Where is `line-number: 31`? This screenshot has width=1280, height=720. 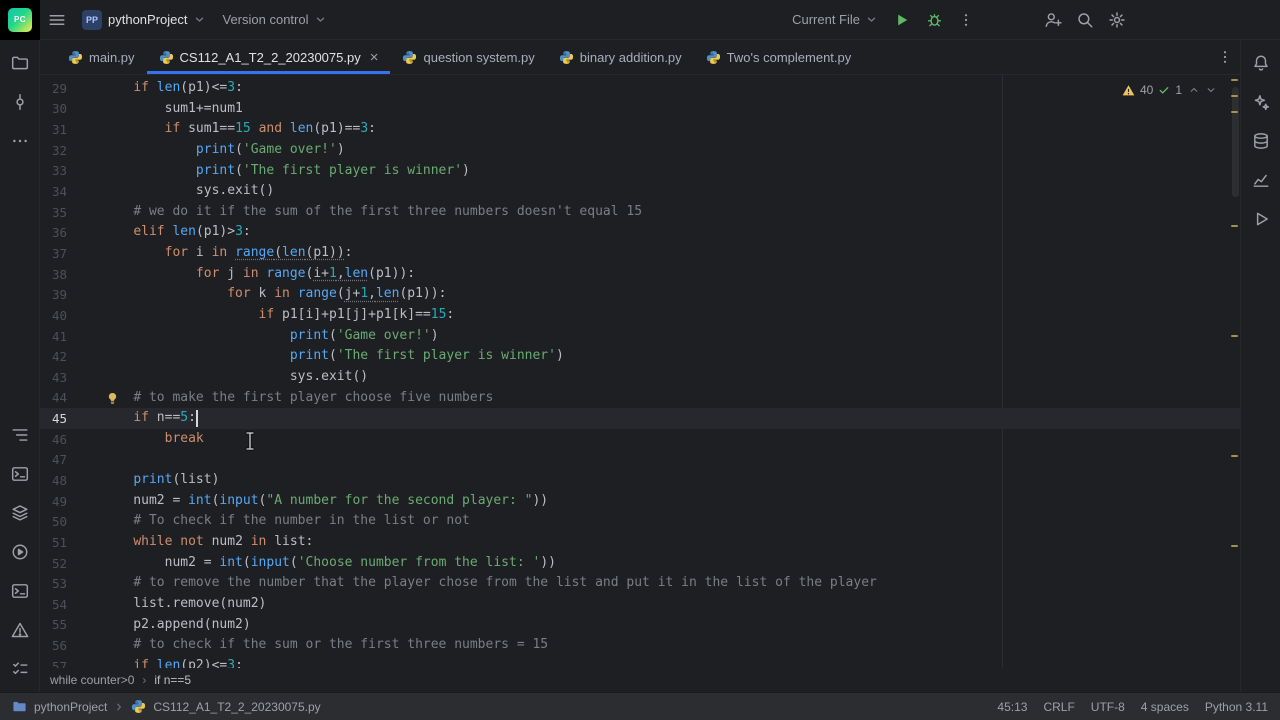
line-number: 31 is located at coordinates (71, 129).